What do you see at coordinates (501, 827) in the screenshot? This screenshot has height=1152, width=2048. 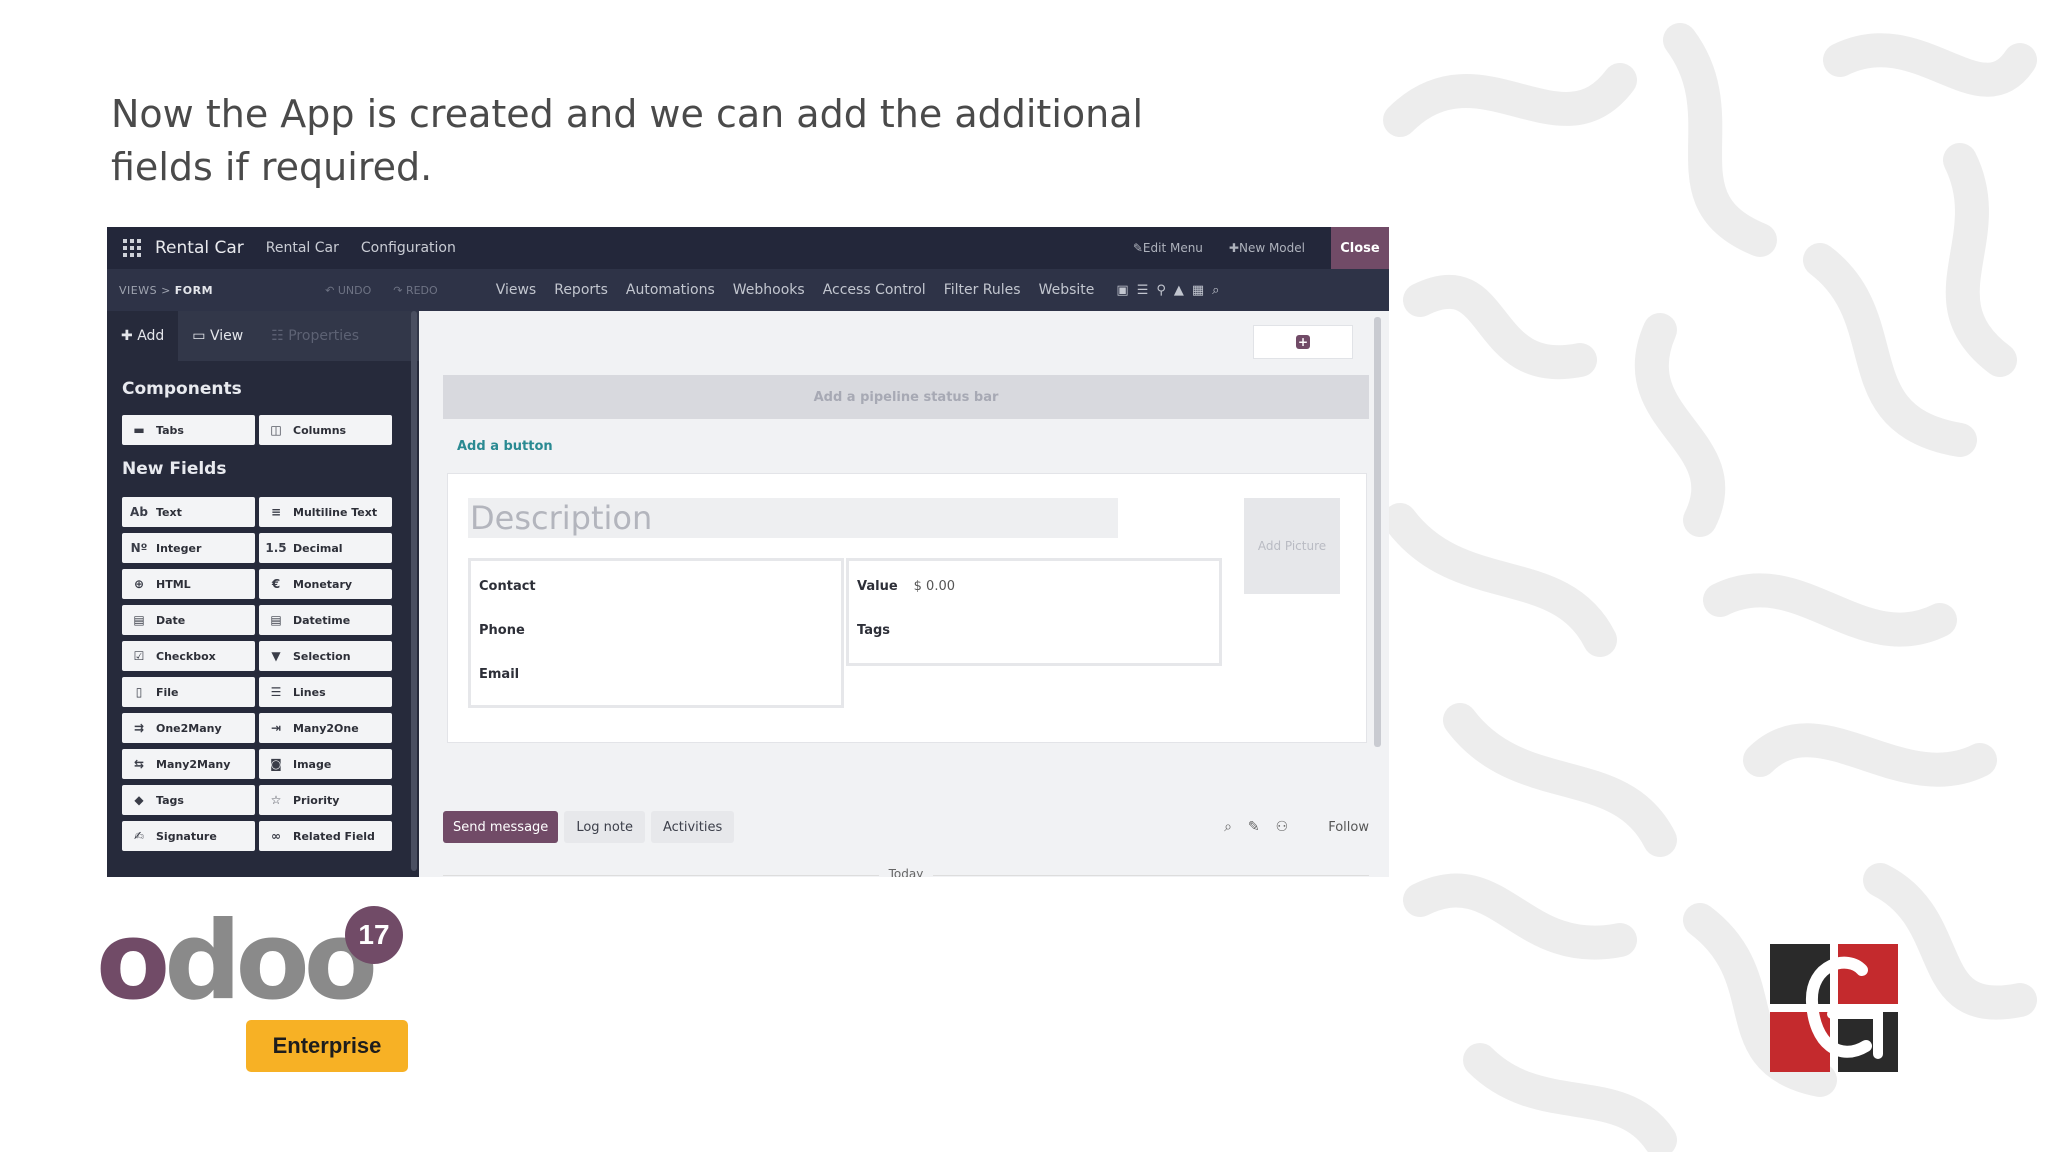 I see `send-message-button: Send message` at bounding box center [501, 827].